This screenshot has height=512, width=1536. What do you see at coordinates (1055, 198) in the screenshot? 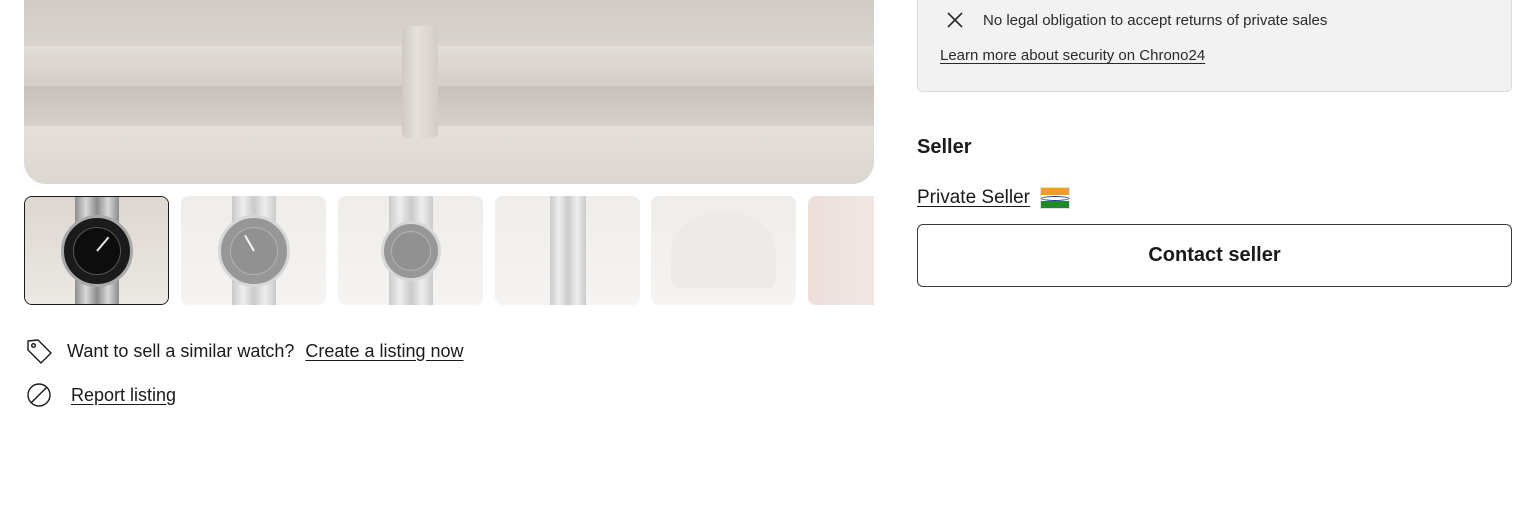
I see `india-flag-icon` at bounding box center [1055, 198].